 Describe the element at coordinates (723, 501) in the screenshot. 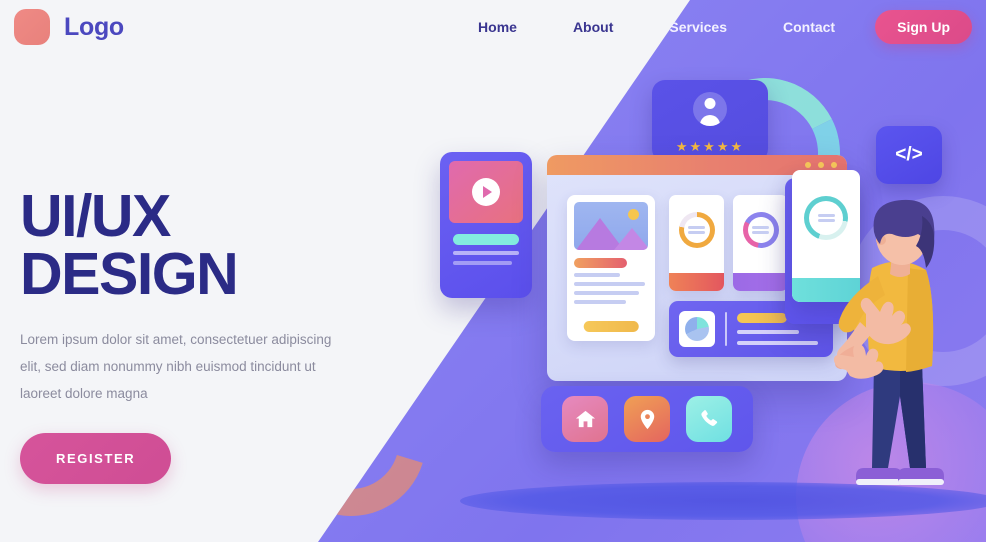

I see `ground-shadow` at that location.